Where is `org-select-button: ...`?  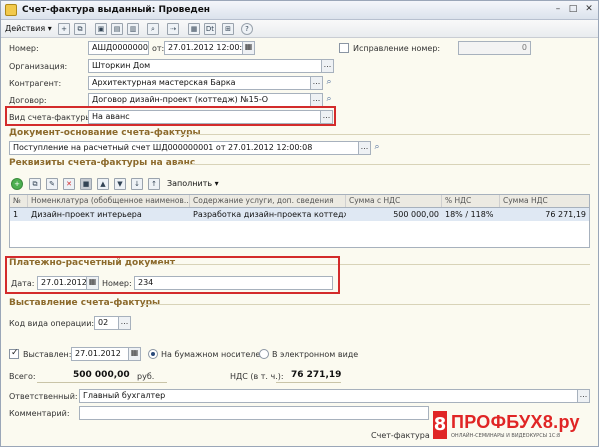 org-select-button: ... is located at coordinates (327, 66).